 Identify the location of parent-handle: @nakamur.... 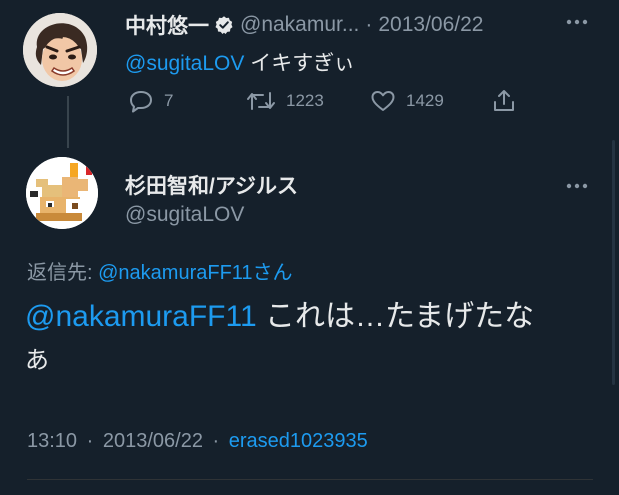
(299, 25).